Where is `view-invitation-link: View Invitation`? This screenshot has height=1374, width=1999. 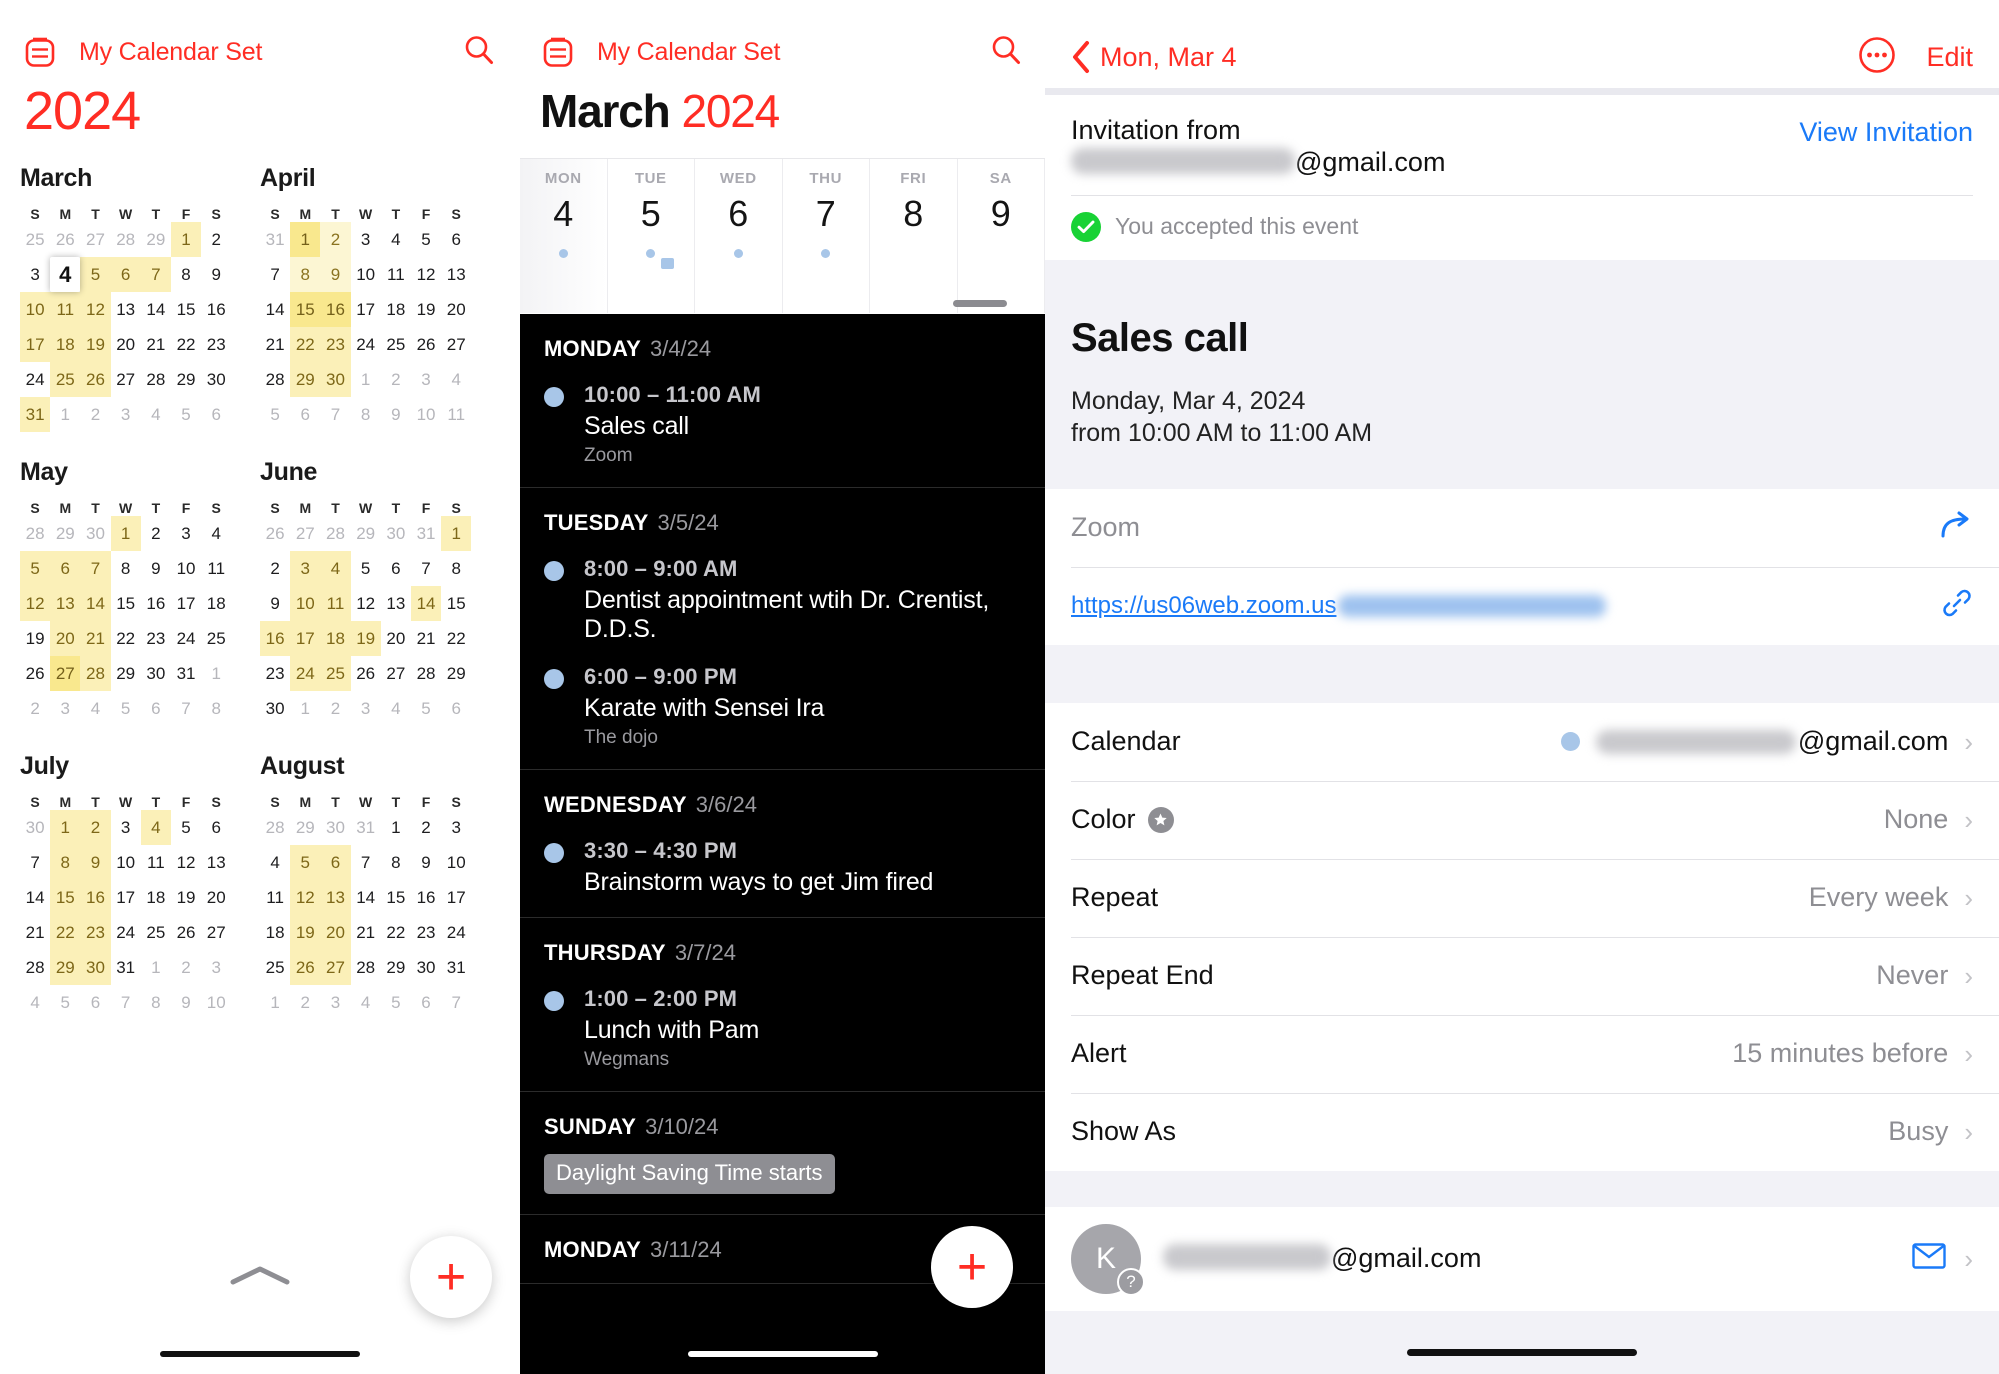 view-invitation-link: View Invitation is located at coordinates (1886, 131).